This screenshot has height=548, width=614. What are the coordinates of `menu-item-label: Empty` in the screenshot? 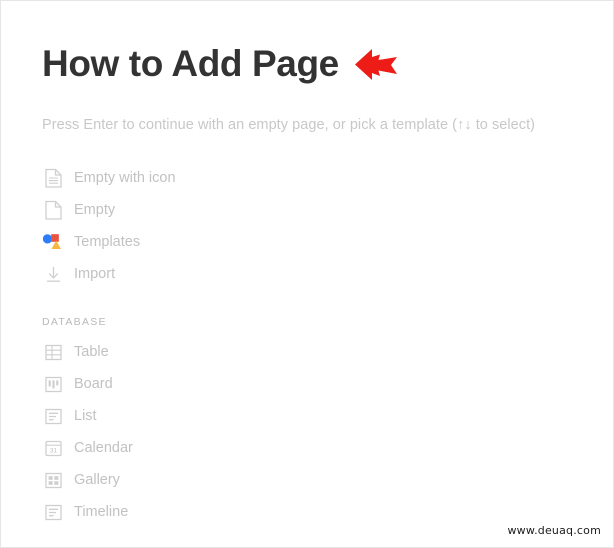 It's located at (95, 209).